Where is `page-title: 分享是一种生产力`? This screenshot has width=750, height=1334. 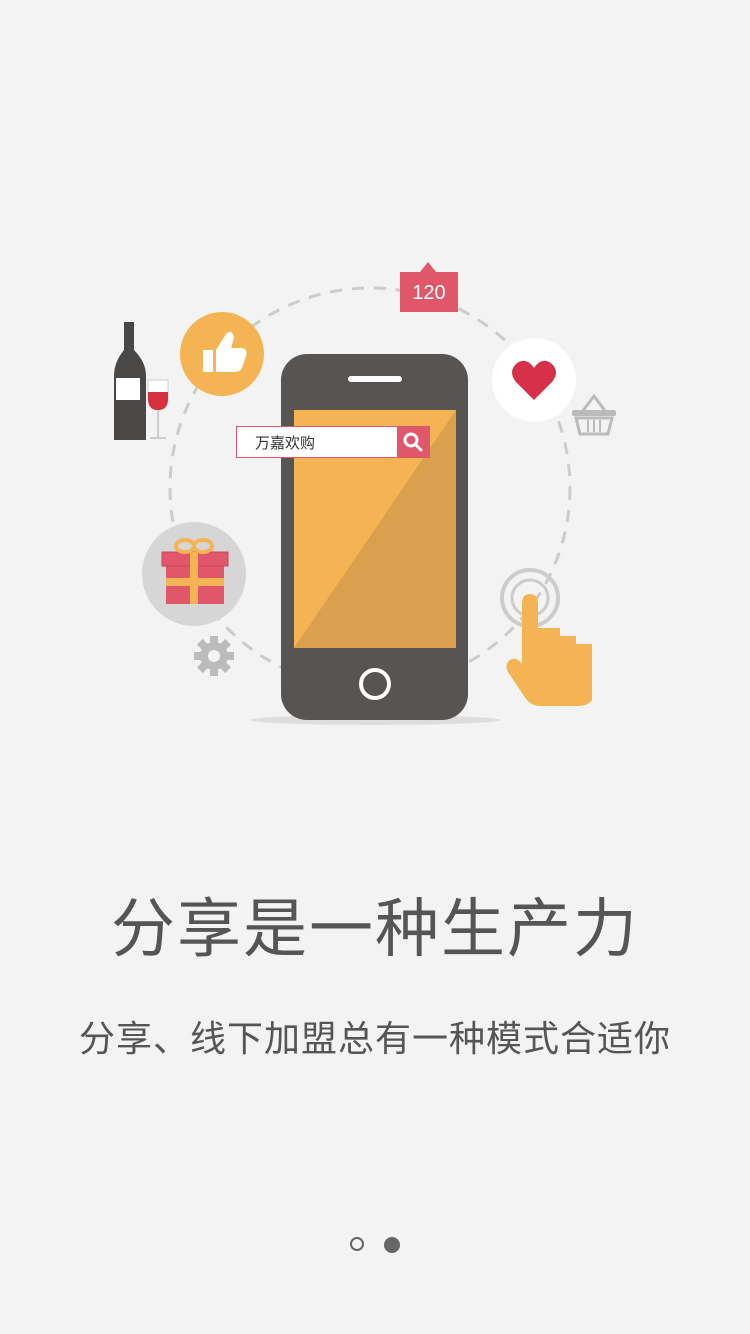
page-title: 分享是一种生产力 is located at coordinates (375, 930).